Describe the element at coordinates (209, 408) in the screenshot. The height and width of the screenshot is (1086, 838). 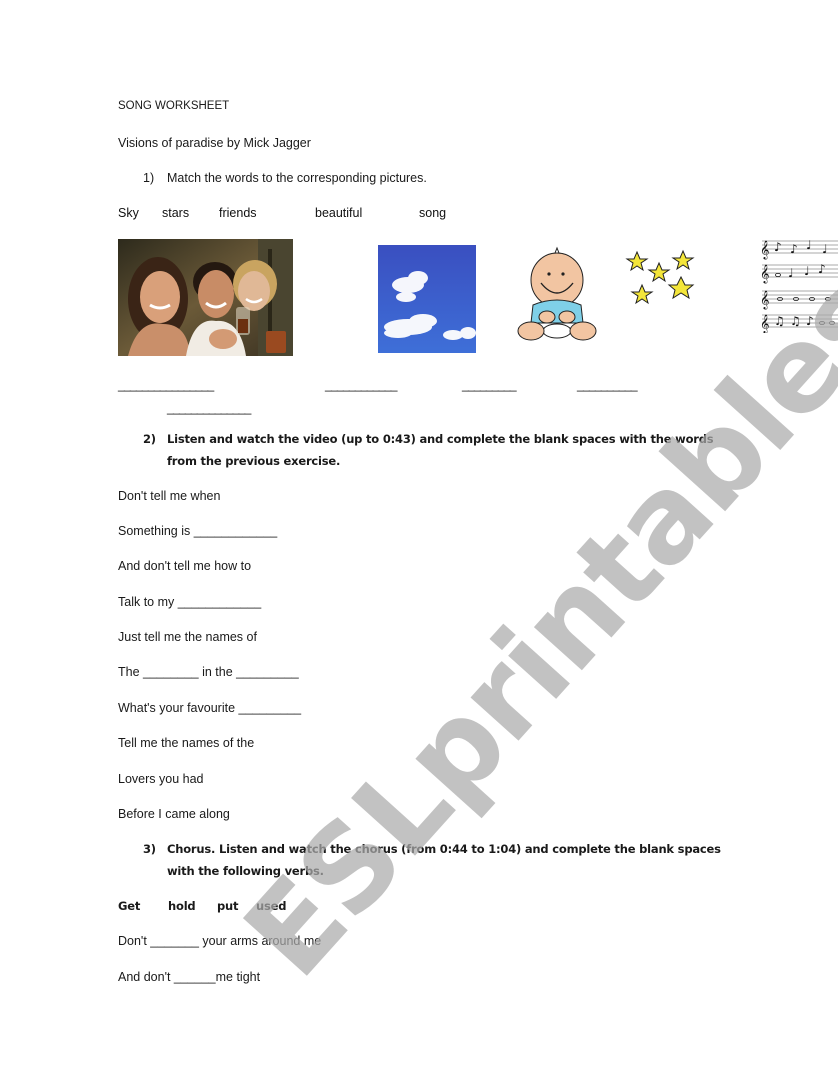
I see `answer-blank: ______________` at that location.